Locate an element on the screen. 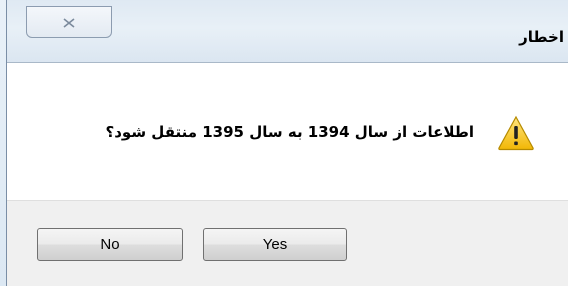 This screenshot has height=286, width=568. yes-button: Yes is located at coordinates (275, 244).